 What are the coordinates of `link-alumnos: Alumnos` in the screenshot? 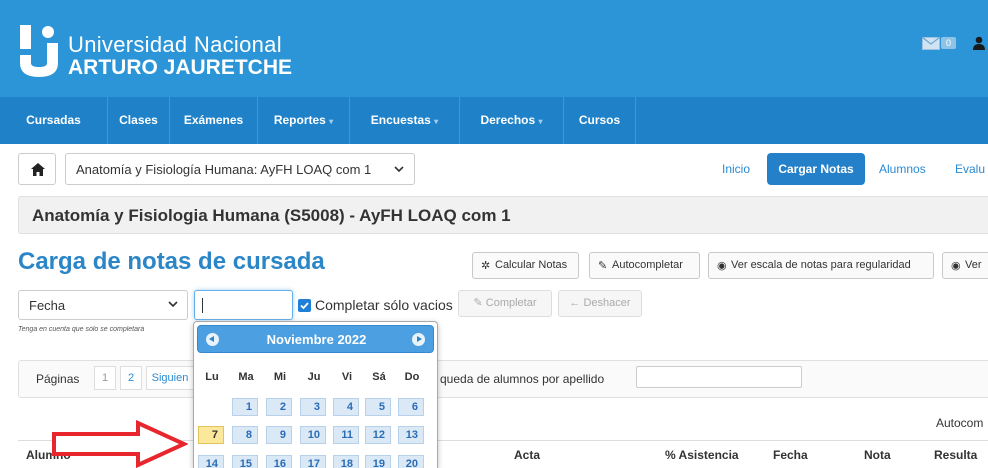 It's located at (902, 169).